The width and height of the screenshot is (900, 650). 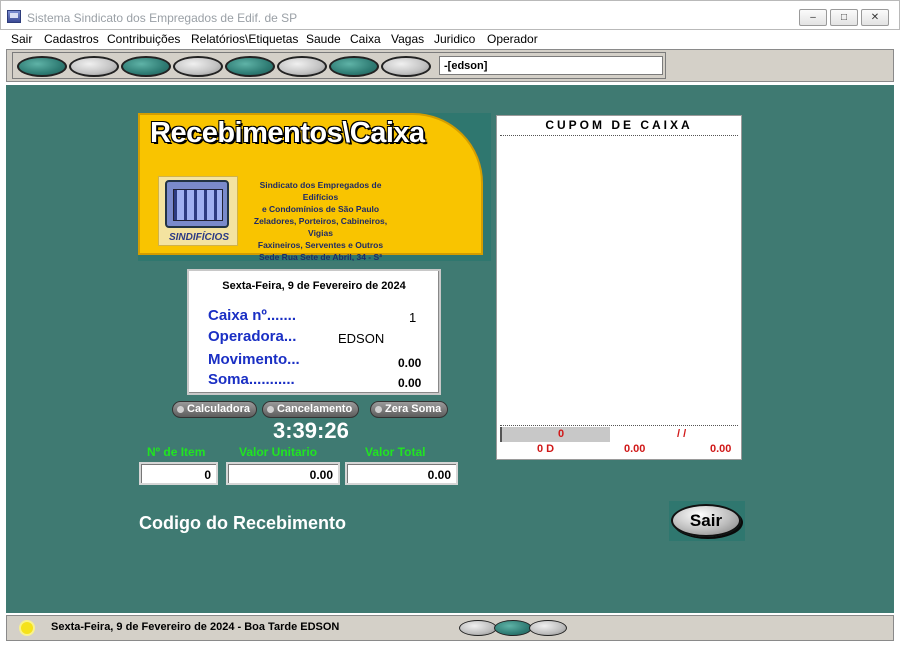 I want to click on movimento-value: 0.00, so click(x=410, y=363).